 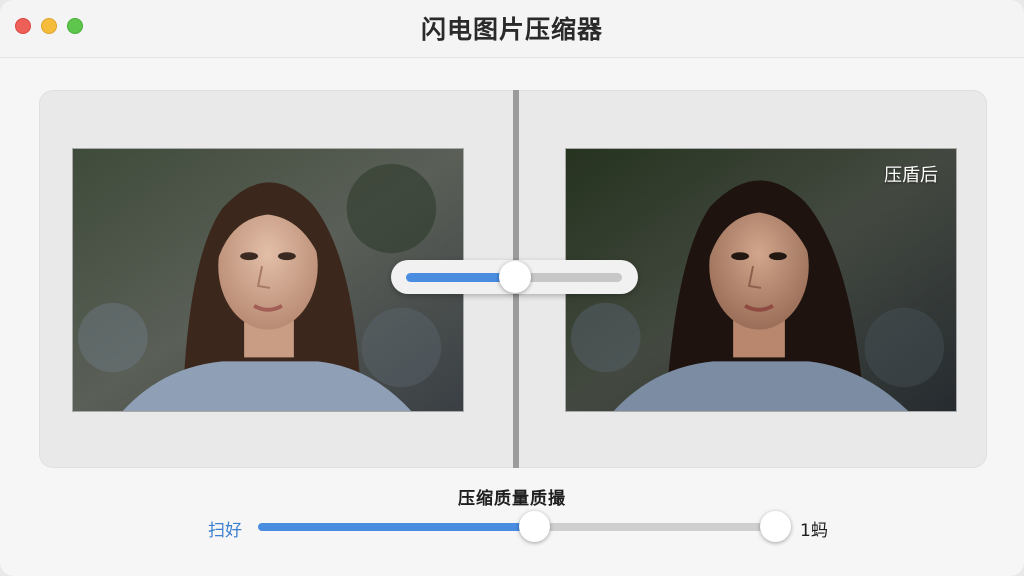 I want to click on quality-slider-end-thumb, so click(x=775, y=526).